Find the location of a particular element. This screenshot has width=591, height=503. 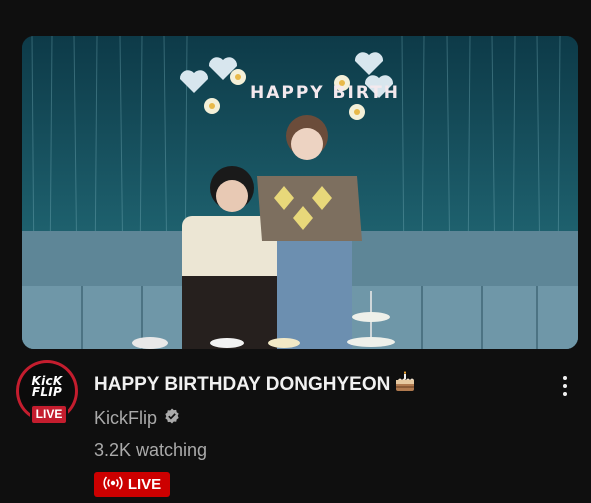

live-badge: LIVE is located at coordinates (132, 484).